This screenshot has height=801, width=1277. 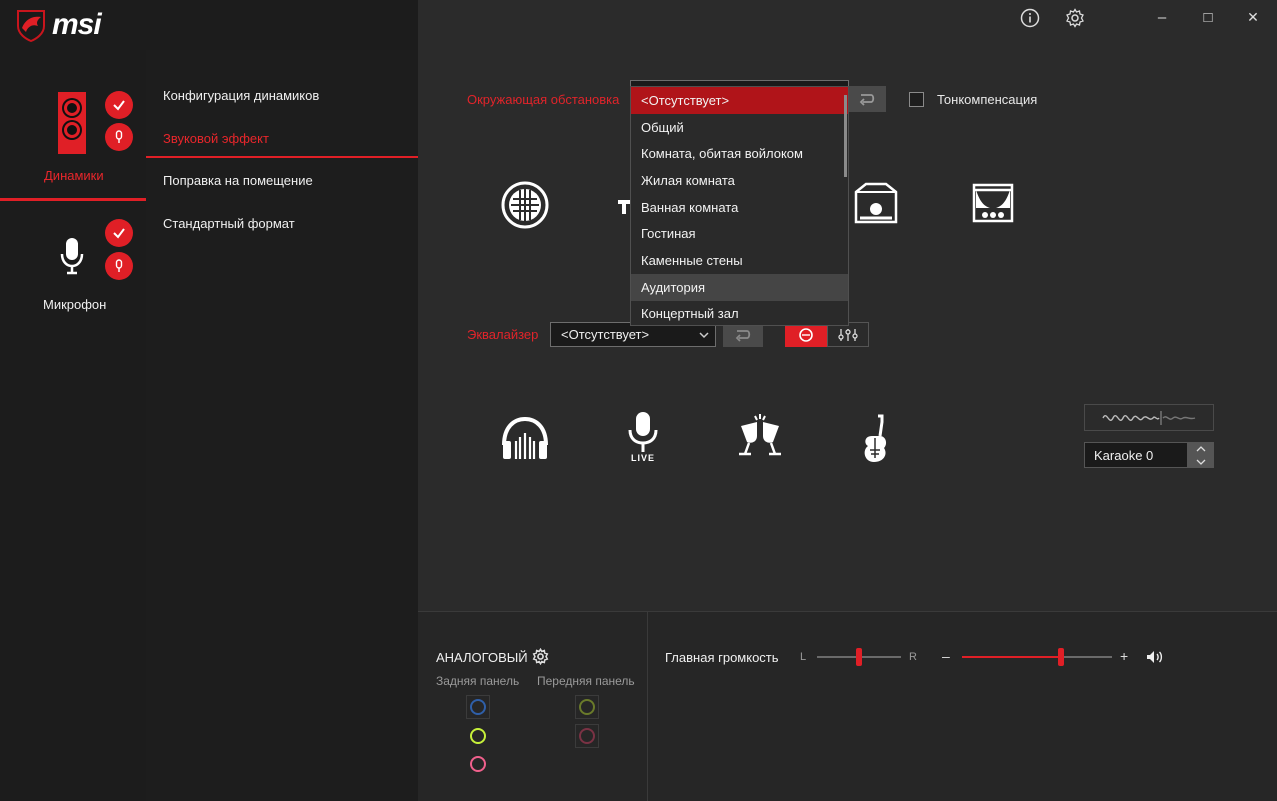 What do you see at coordinates (642, 458) in the screenshot?
I see `live-badge: LIVE` at bounding box center [642, 458].